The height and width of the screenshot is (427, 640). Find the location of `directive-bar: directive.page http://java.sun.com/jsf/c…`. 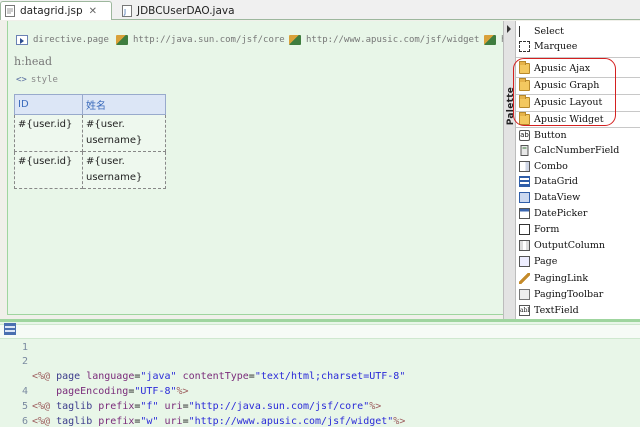

directive-bar: directive.page http://java.sun.com/jsf/c… is located at coordinates (257, 38).